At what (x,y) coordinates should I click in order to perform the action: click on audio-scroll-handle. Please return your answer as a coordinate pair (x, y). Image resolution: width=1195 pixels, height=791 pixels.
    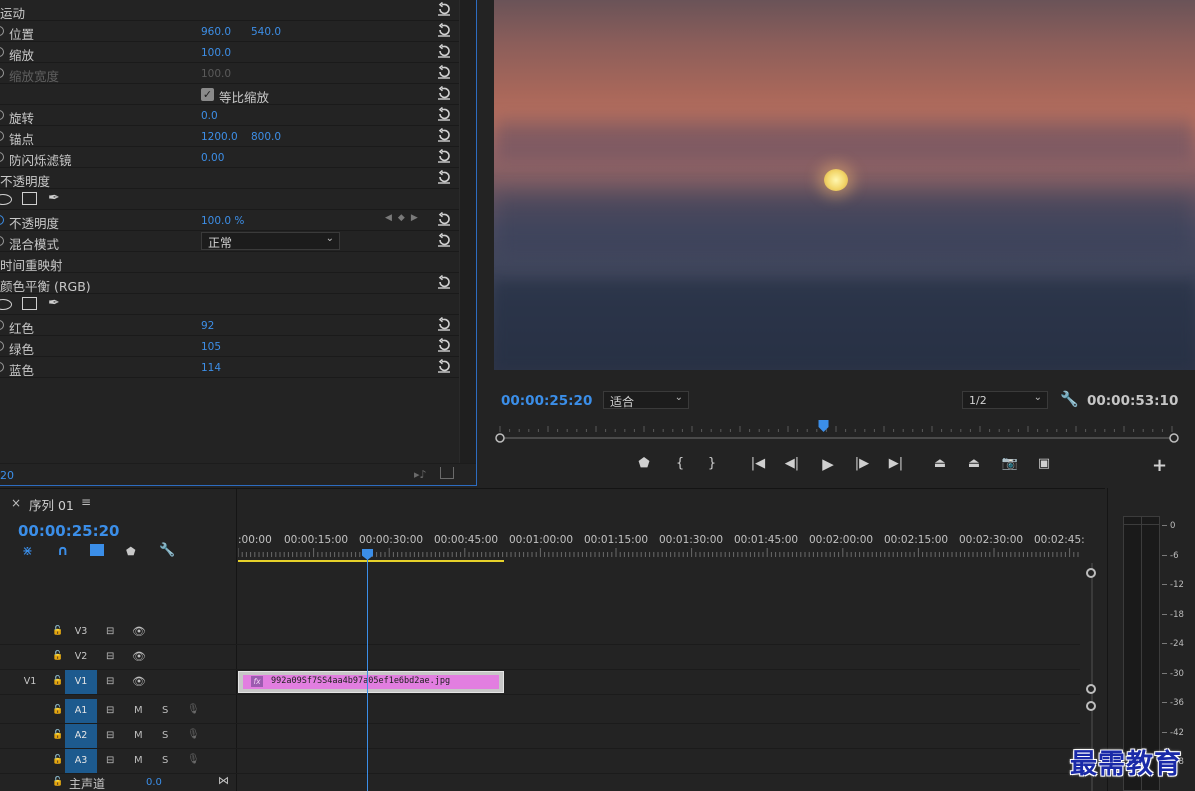
    Looking at the image, I should click on (1091, 706).